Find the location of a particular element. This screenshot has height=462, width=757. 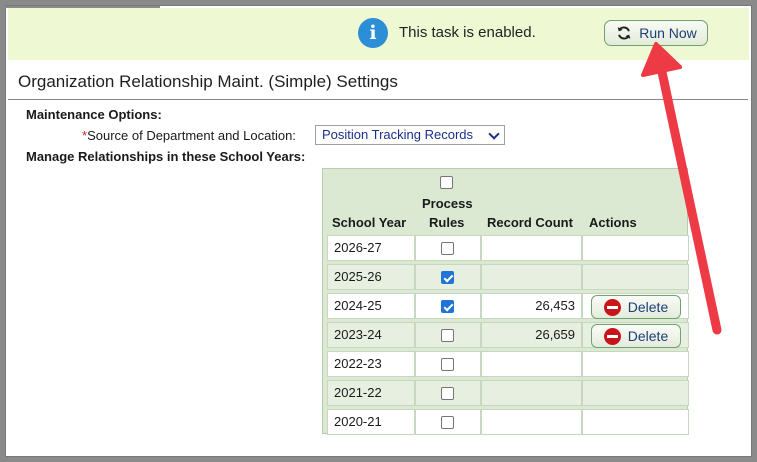

refresh-icon is located at coordinates (624, 33).